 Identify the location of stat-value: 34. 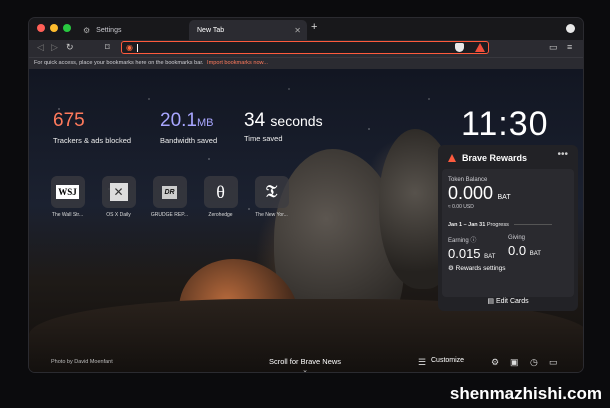
(255, 120).